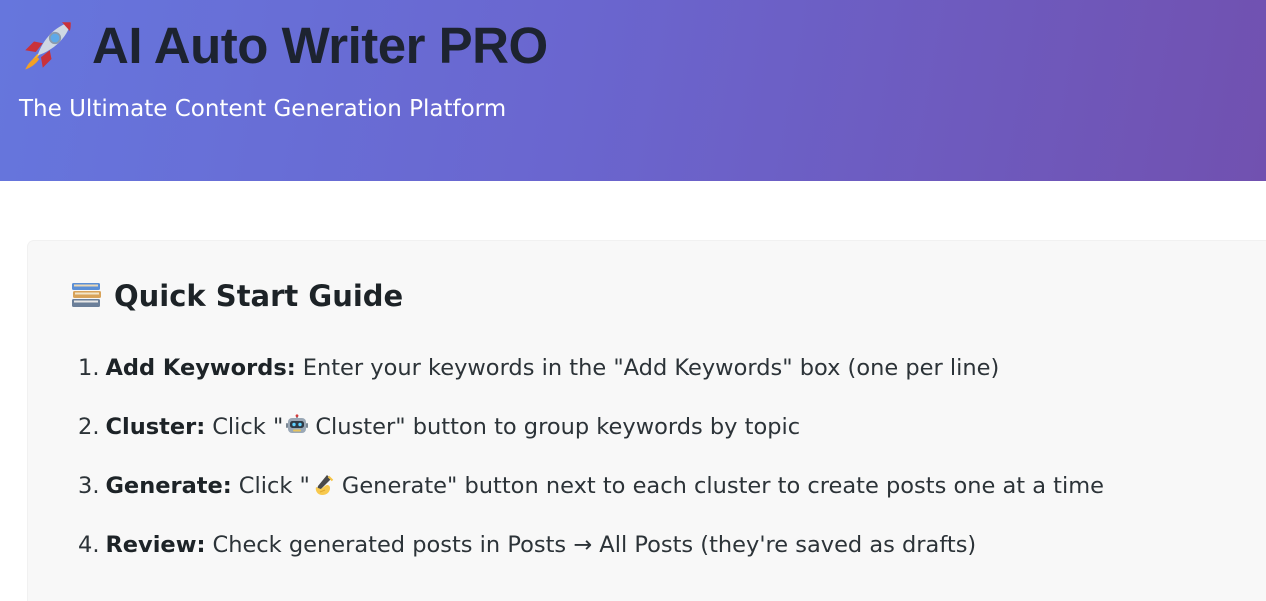 Image resolution: width=1266 pixels, height=601 pixels. Describe the element at coordinates (263, 109) in the screenshot. I see `app-subtitle: The Ultimate Content Generation Platform` at that location.